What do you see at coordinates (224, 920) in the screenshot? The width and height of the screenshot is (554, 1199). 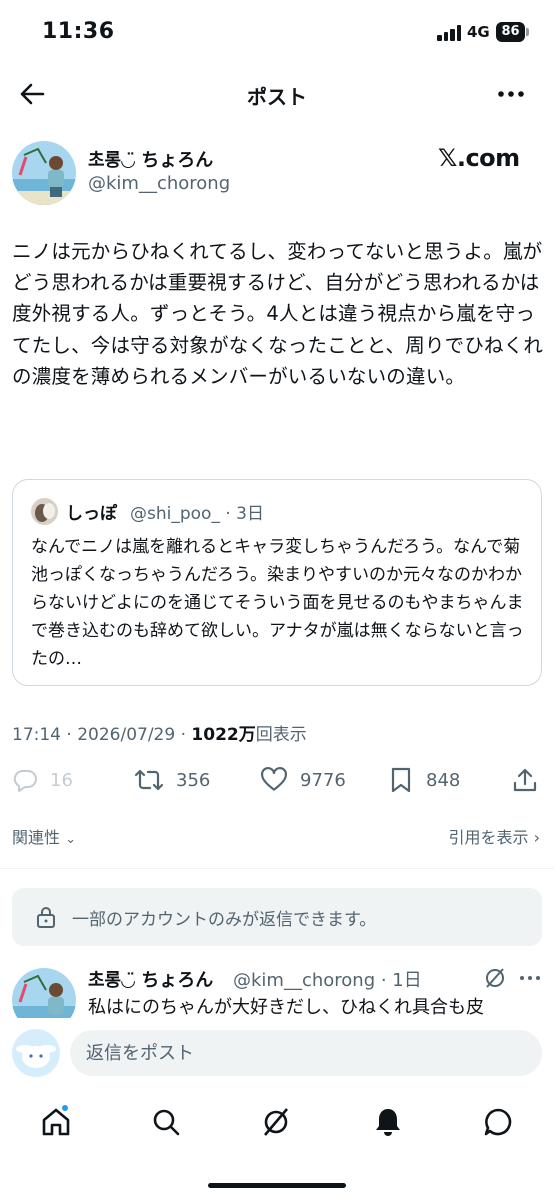 I see `restriction-text: 一部のアカウントのみが返信できます。` at bounding box center [224, 920].